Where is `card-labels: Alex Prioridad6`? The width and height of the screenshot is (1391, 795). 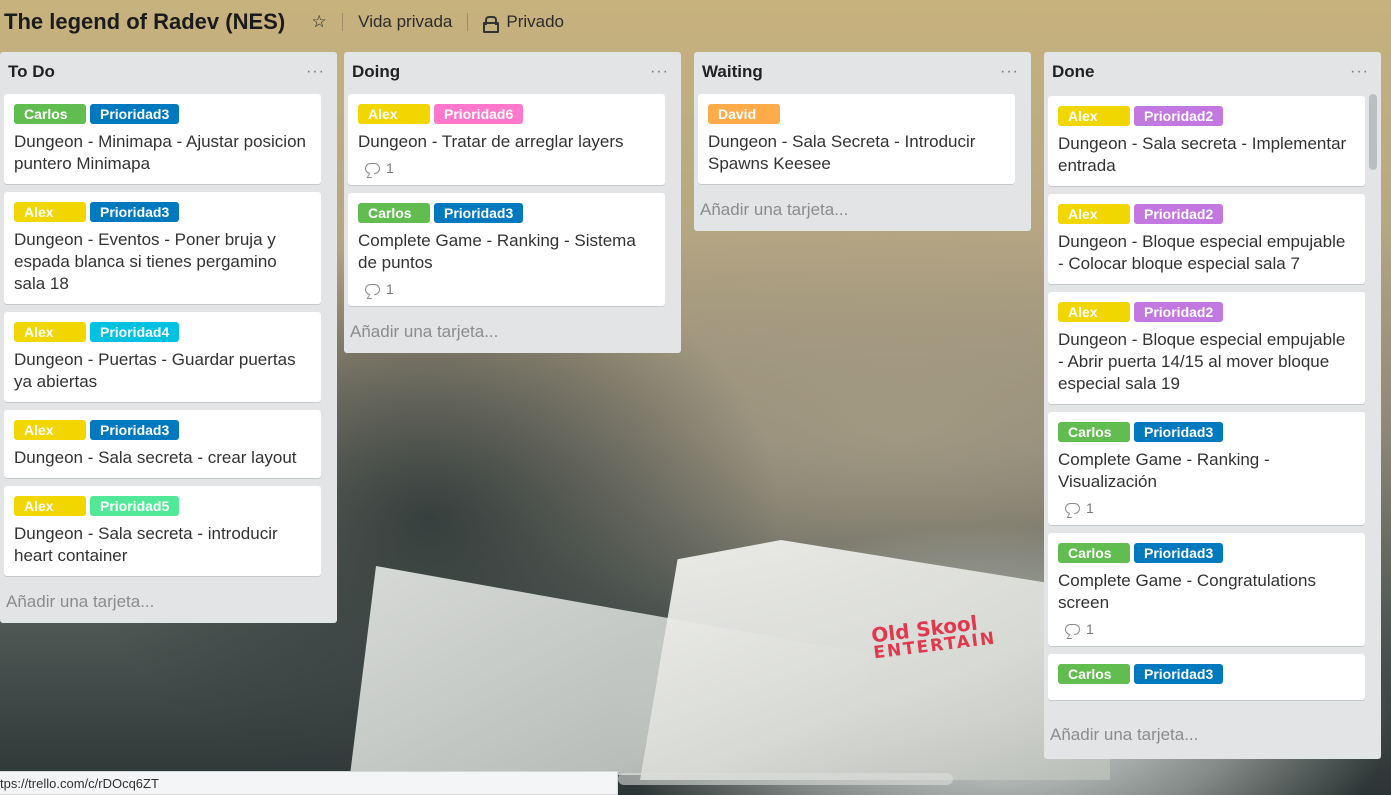
card-labels: Alex Prioridad6 is located at coordinates (506, 114).